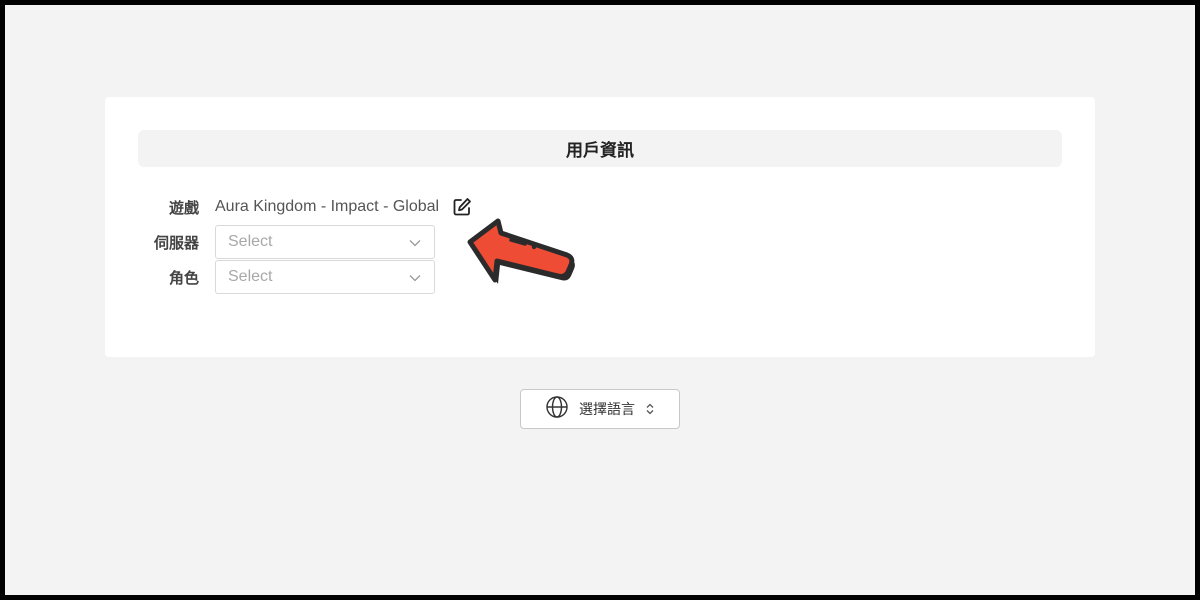  I want to click on updown-chevron-icon, so click(650, 409).